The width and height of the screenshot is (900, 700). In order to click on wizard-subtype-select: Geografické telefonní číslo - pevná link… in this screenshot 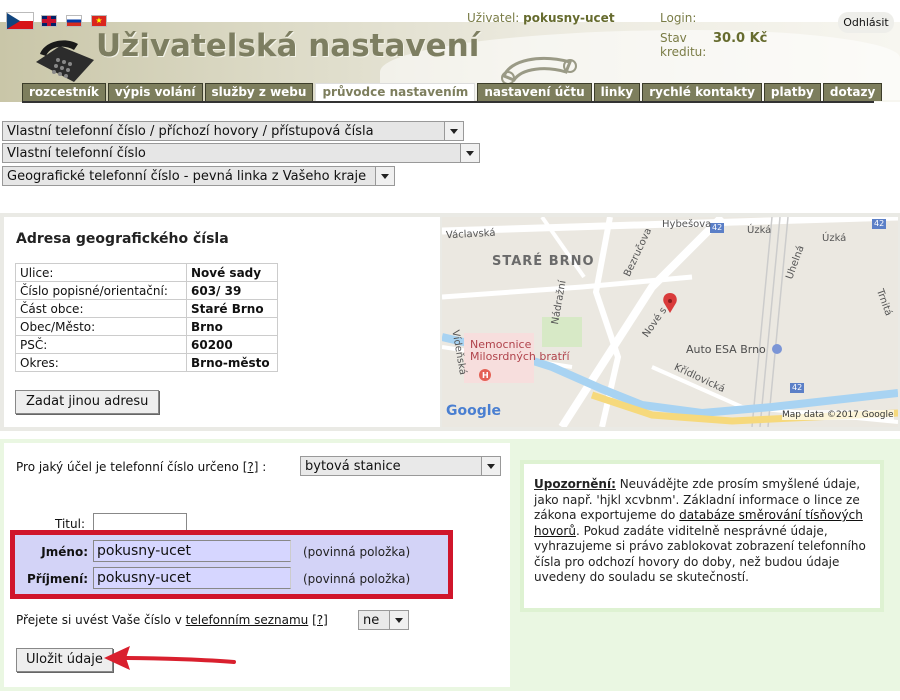, I will do `click(198, 176)`.